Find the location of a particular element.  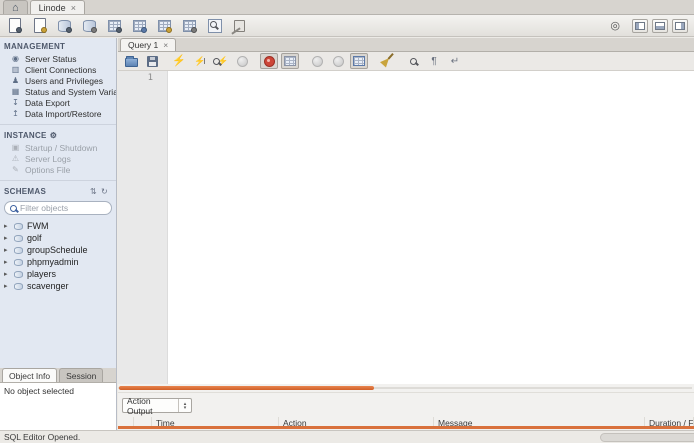

execute-button: ⚡ is located at coordinates (179, 61).